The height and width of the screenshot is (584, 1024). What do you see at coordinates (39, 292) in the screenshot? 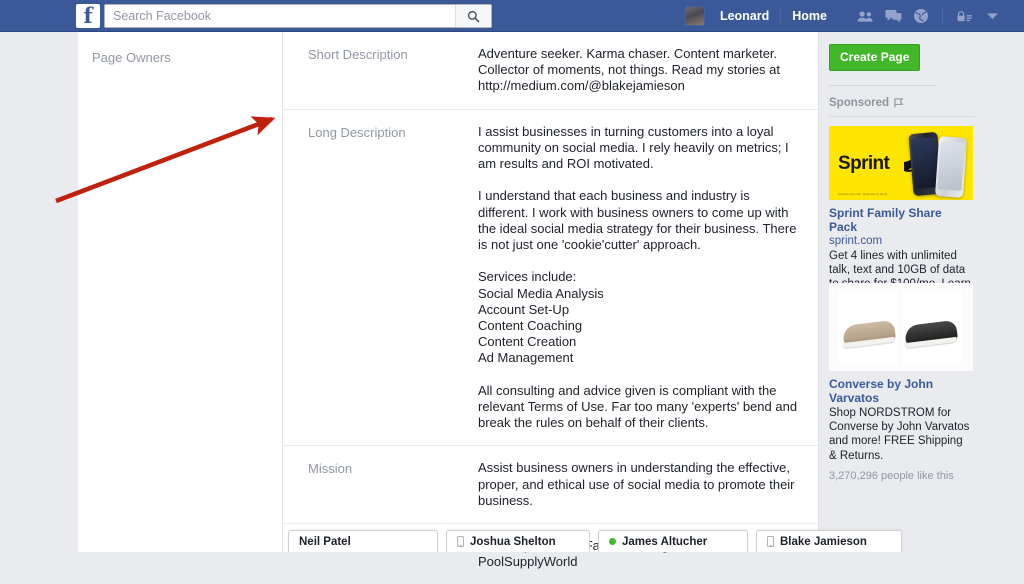
I see `left-gutter` at bounding box center [39, 292].